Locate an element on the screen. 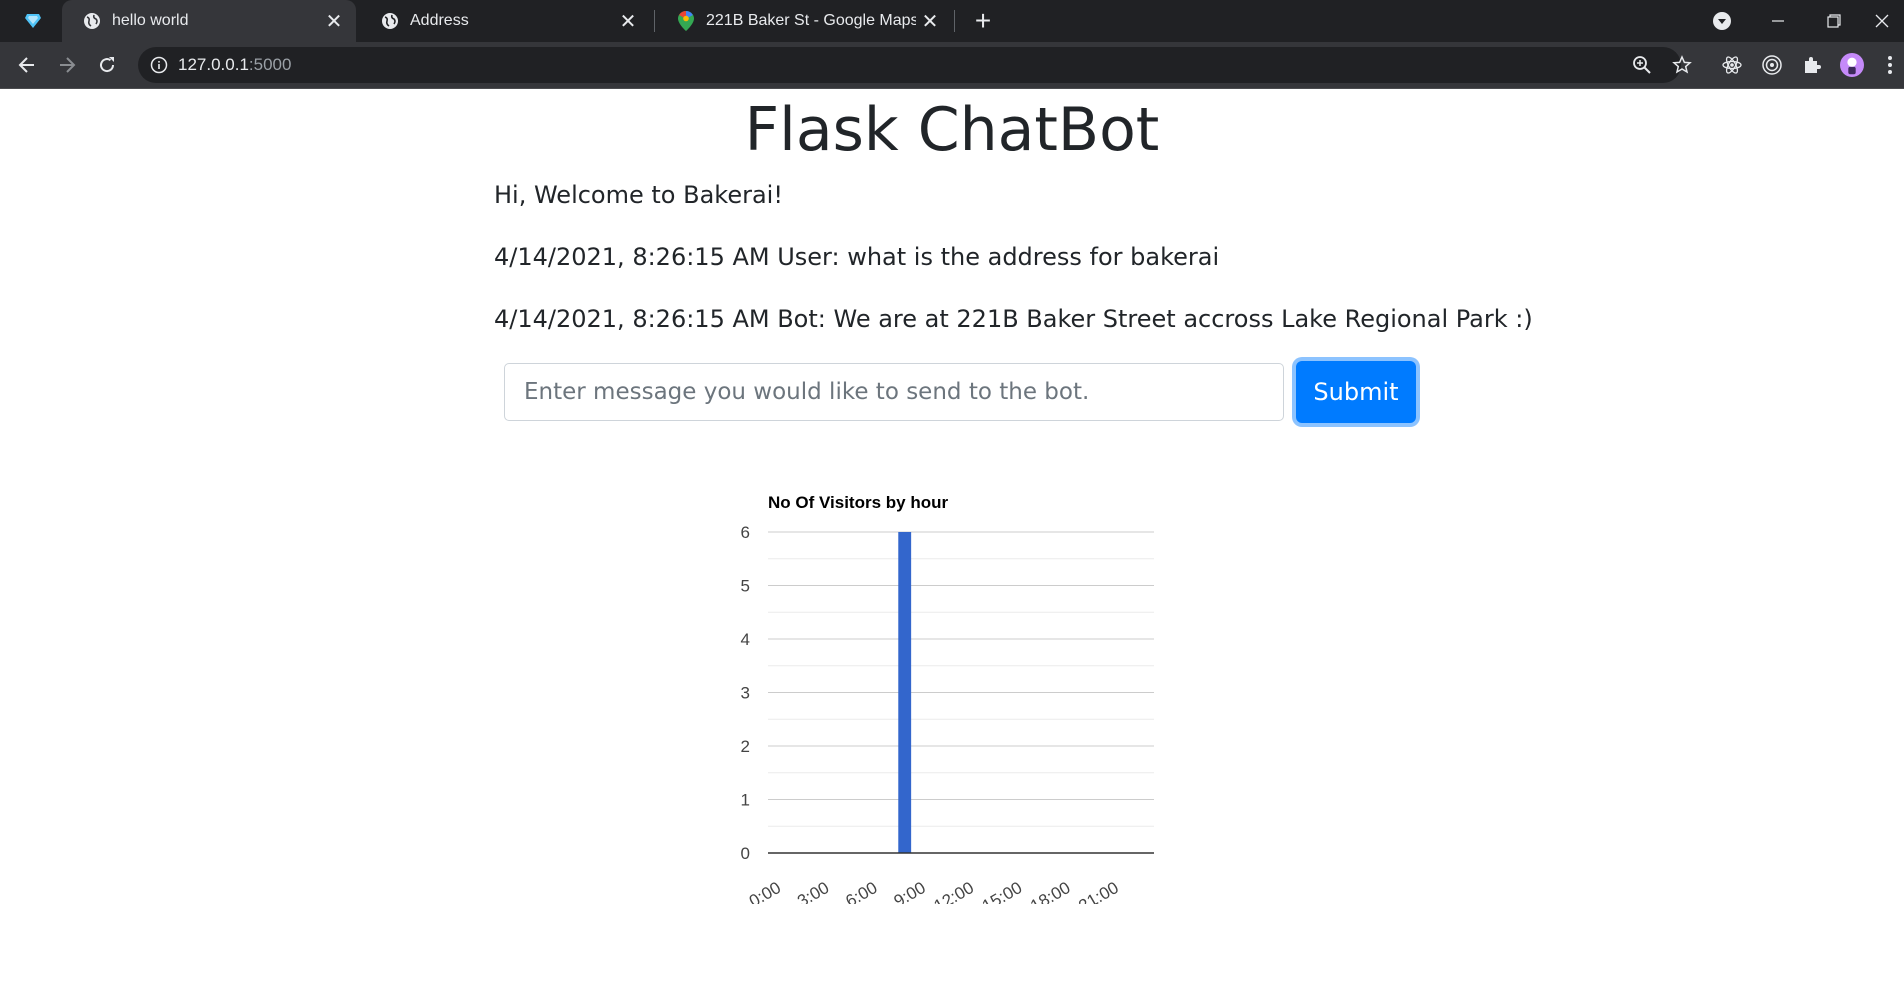  x-tick-label: 3:00 is located at coordinates (813, 891).